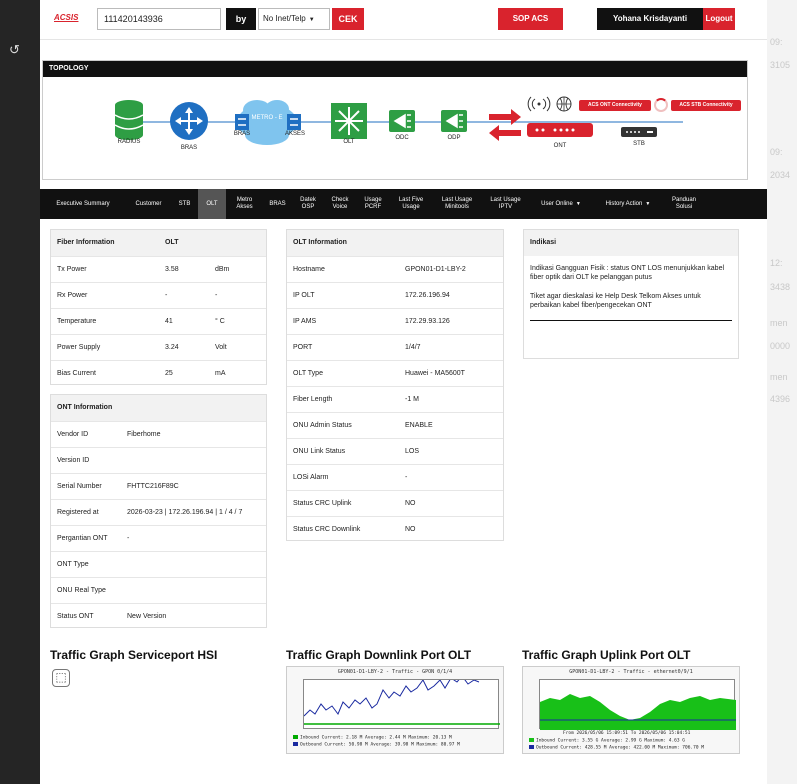 Image resolution: width=797 pixels, height=784 pixels. I want to click on fiber-label: Temperature, so click(105, 320).